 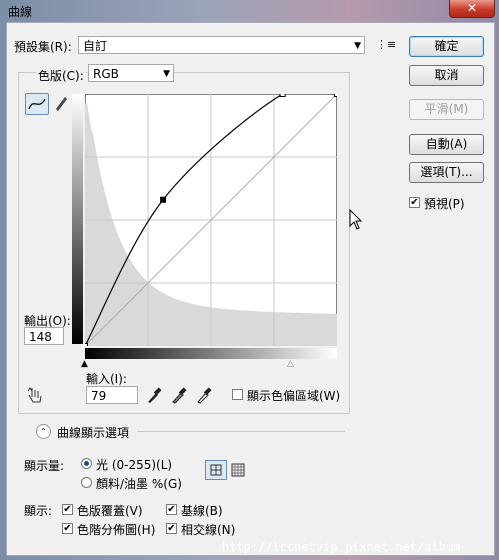 I want to click on grid-4-icon, so click(x=216, y=470).